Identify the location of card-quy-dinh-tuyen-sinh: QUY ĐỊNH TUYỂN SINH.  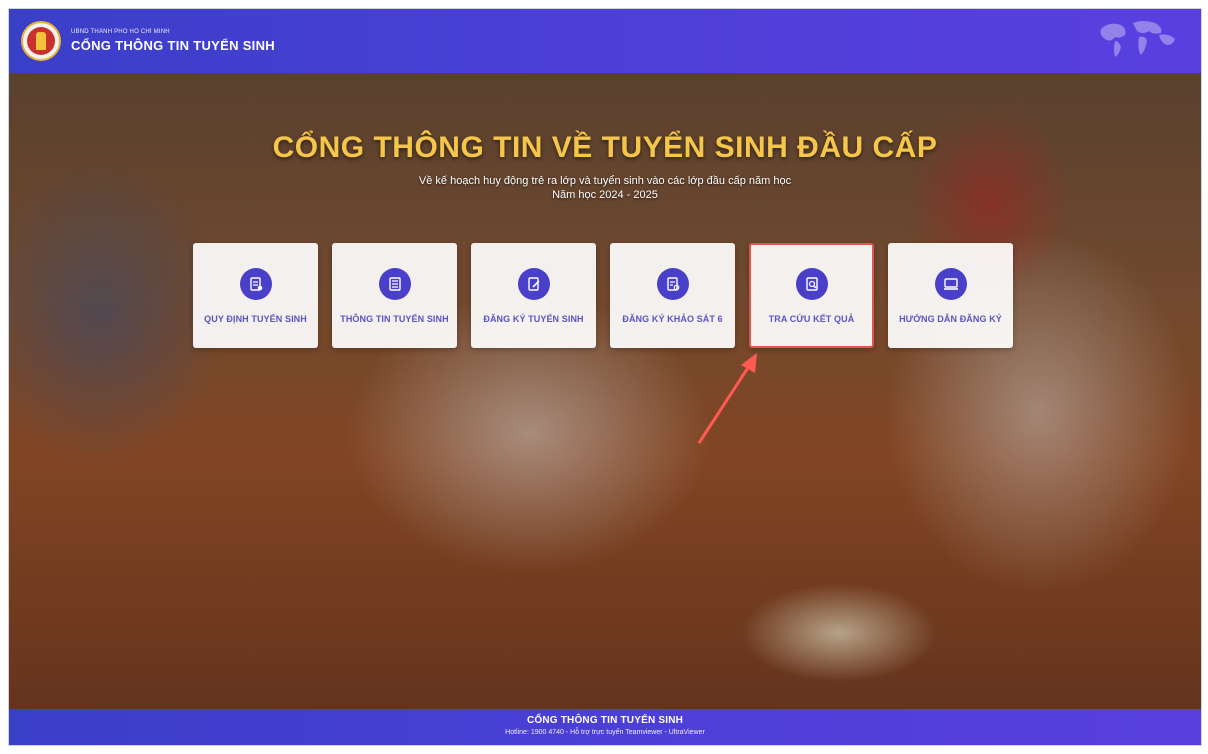
(255, 295).